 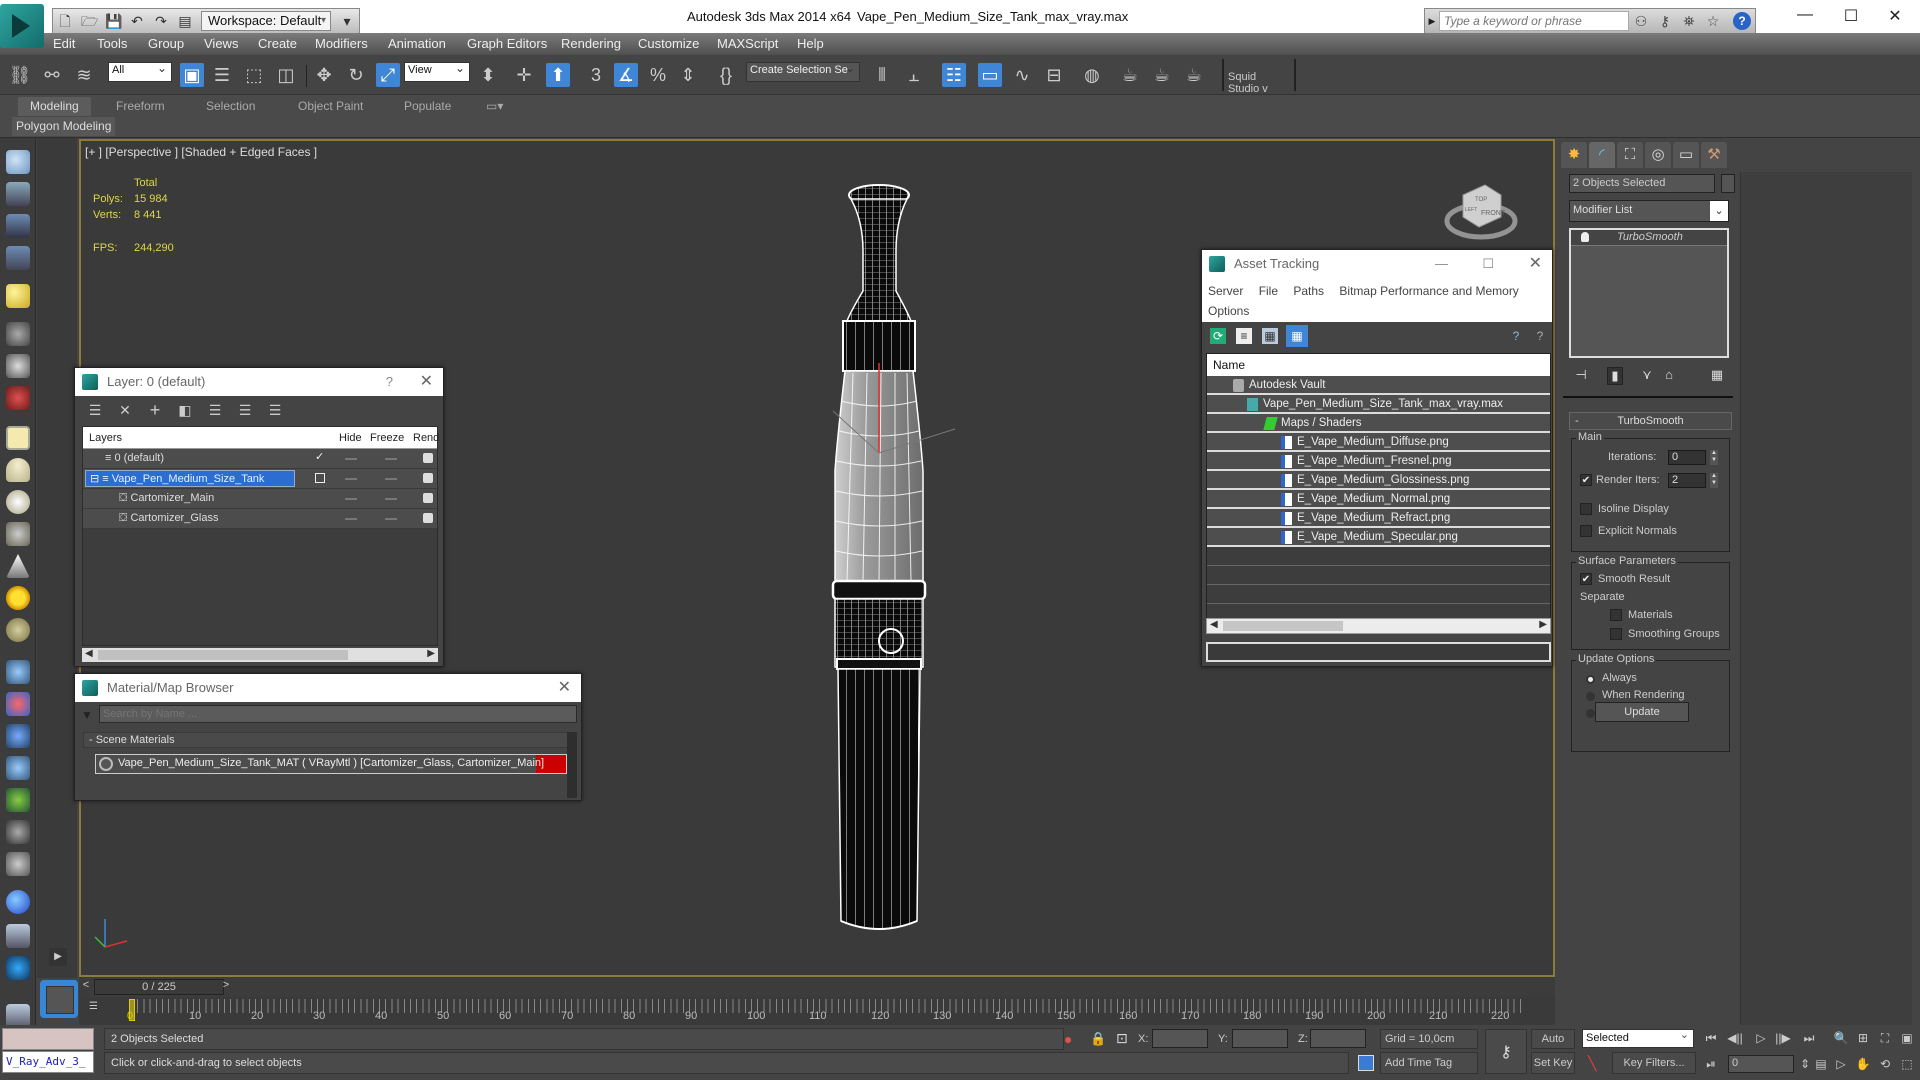 What do you see at coordinates (1308, 291) in the screenshot?
I see `menu-paths: Paths` at bounding box center [1308, 291].